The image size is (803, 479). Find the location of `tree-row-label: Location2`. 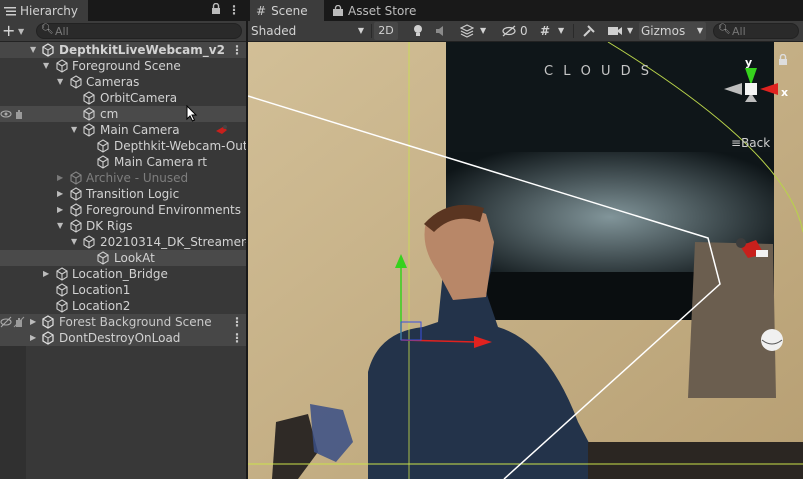

tree-row-label: Location2 is located at coordinates (101, 306).